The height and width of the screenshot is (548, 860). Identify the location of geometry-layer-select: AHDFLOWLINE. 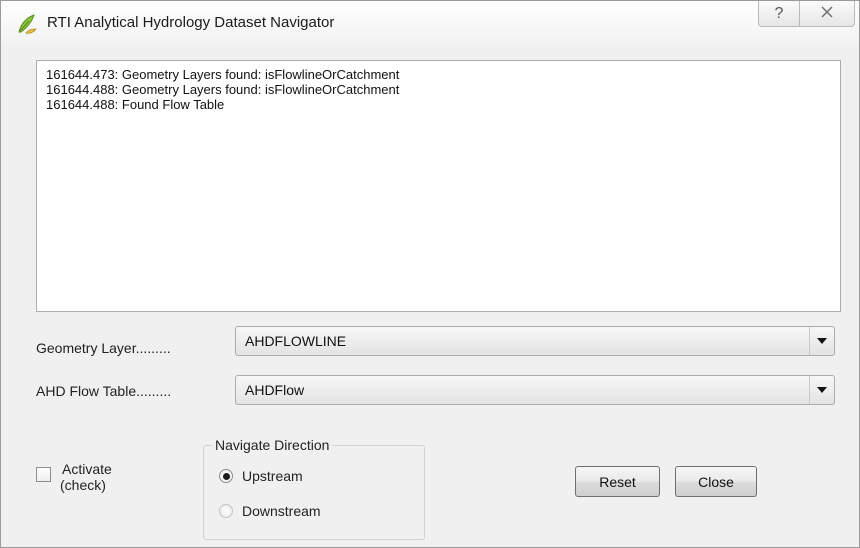
(535, 341).